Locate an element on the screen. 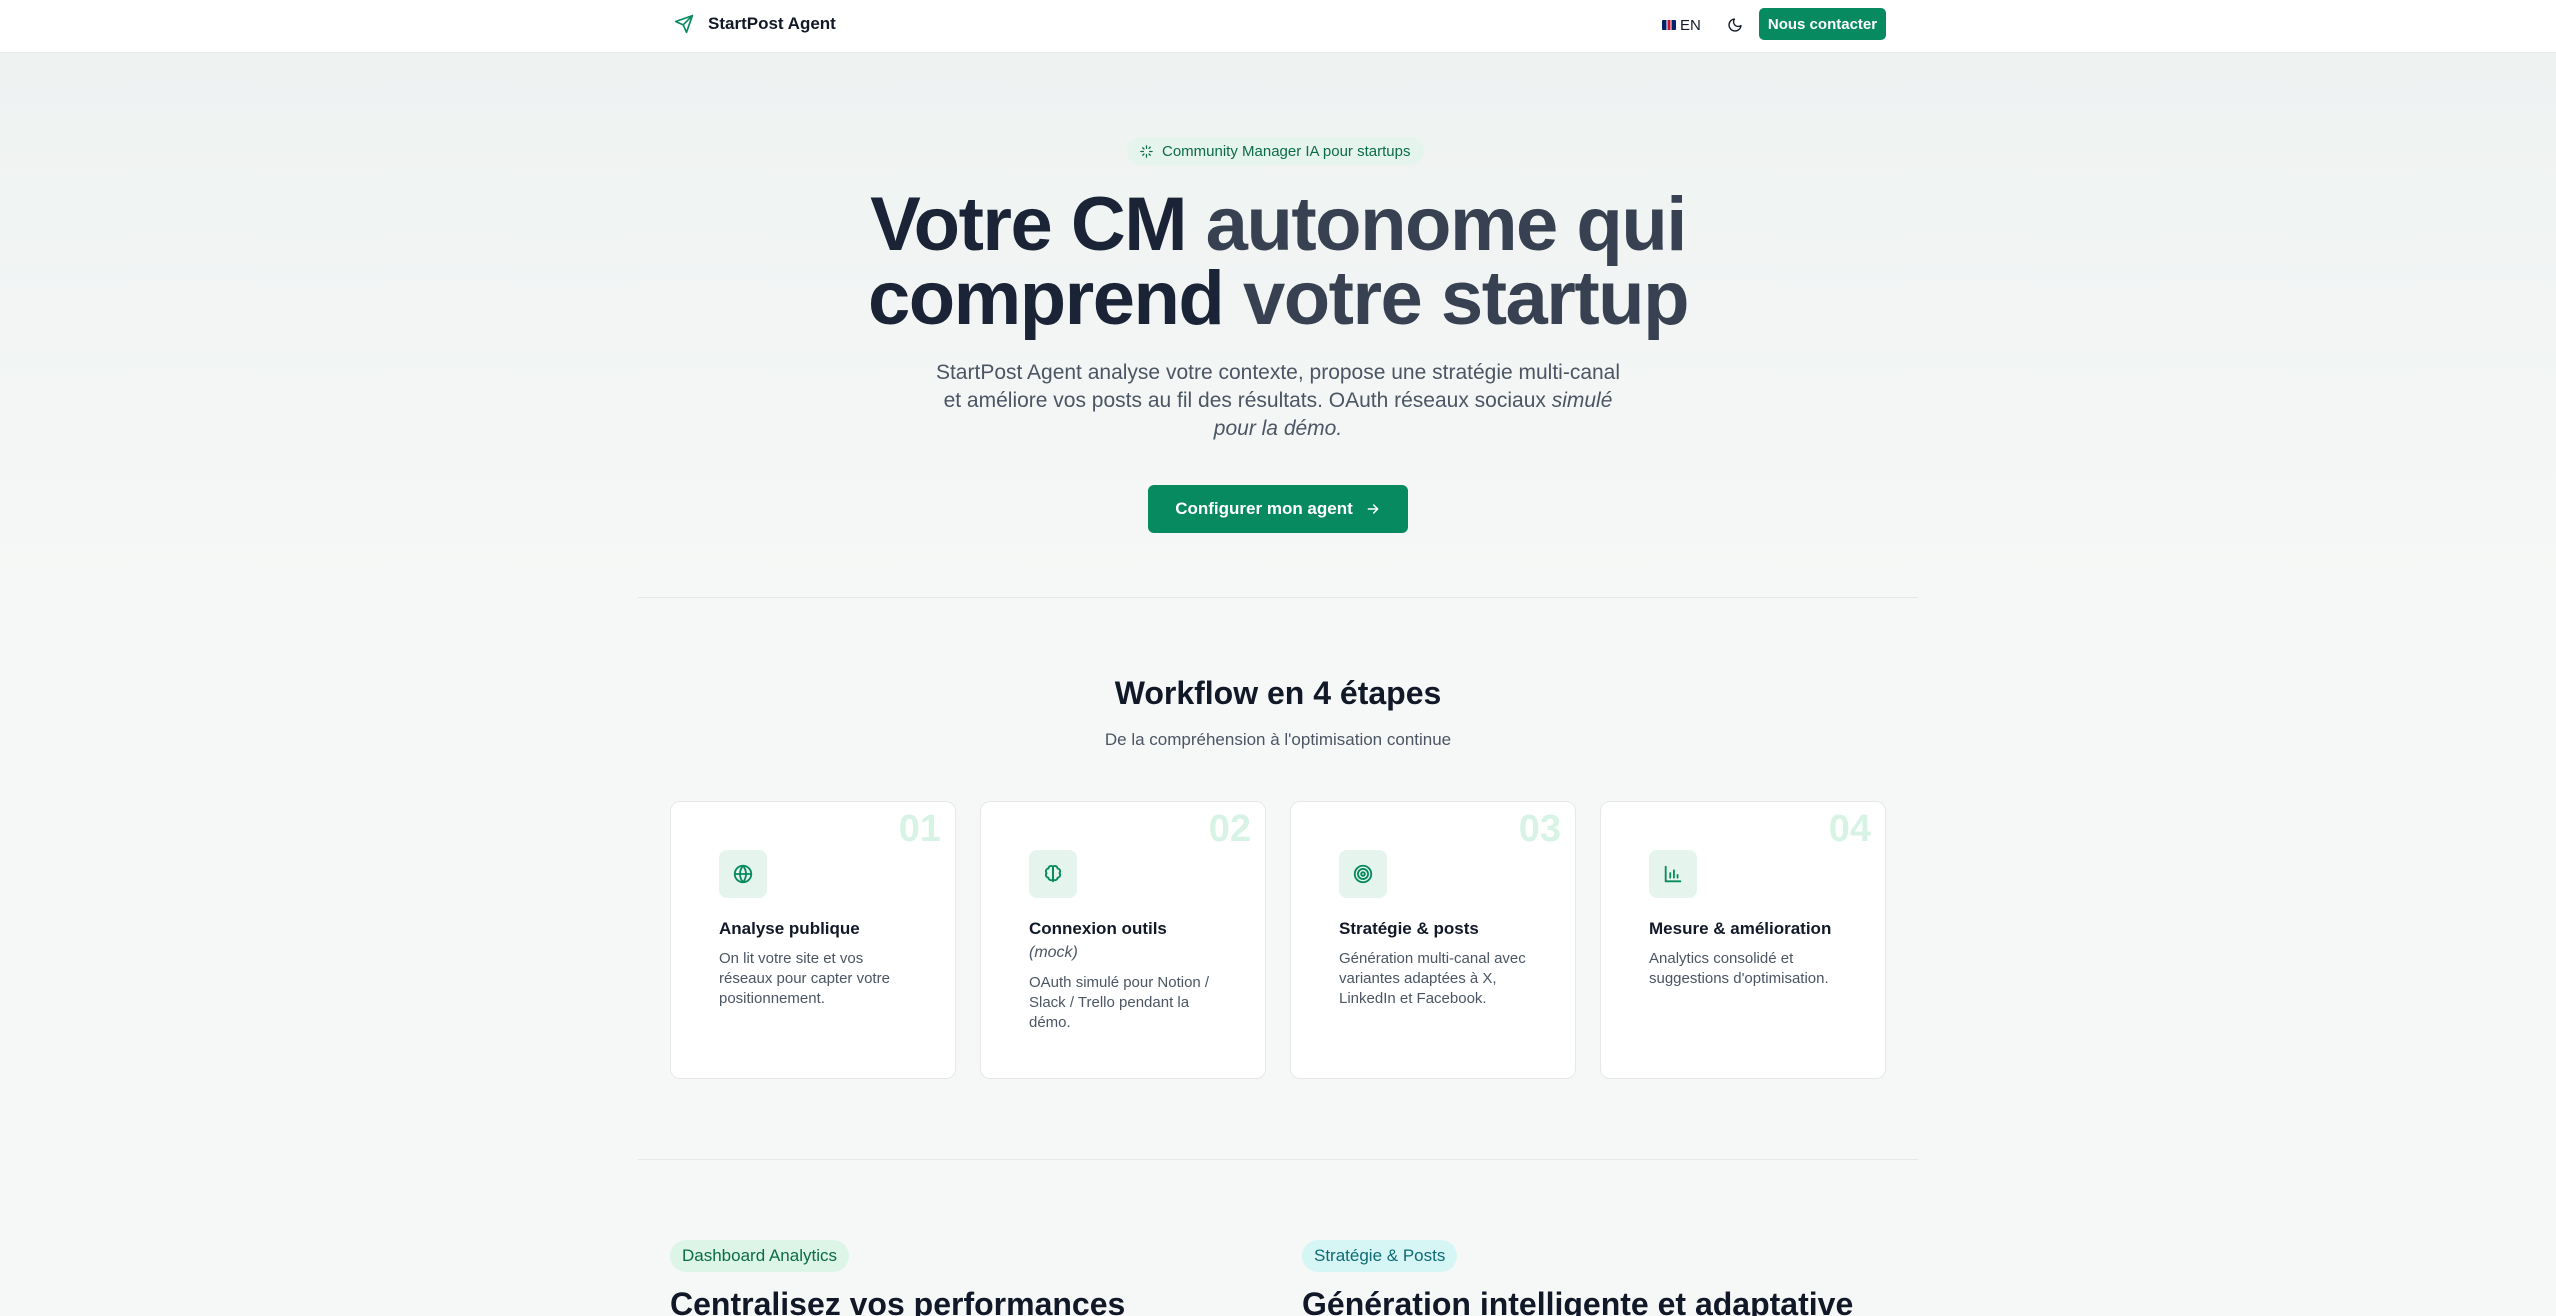 The image size is (2556, 1316). step-title: Stratégie & posts is located at coordinates (1409, 928).